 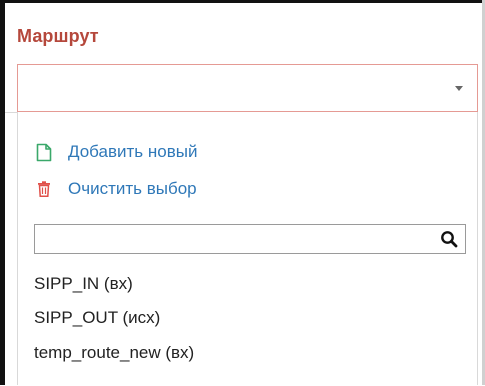 I want to click on add-new-option: Добавить новый, so click(x=115, y=152).